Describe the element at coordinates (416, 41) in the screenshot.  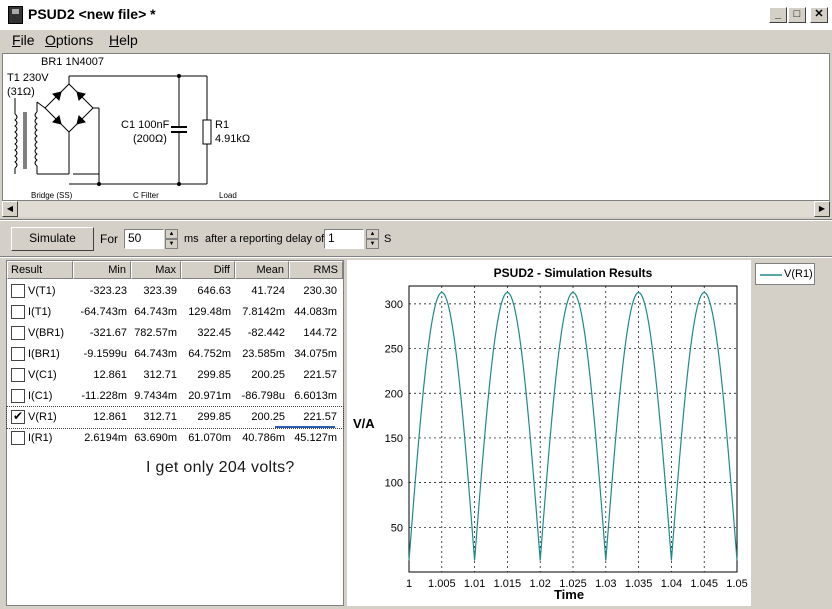
I see `menu-bar: File Options Help` at that location.